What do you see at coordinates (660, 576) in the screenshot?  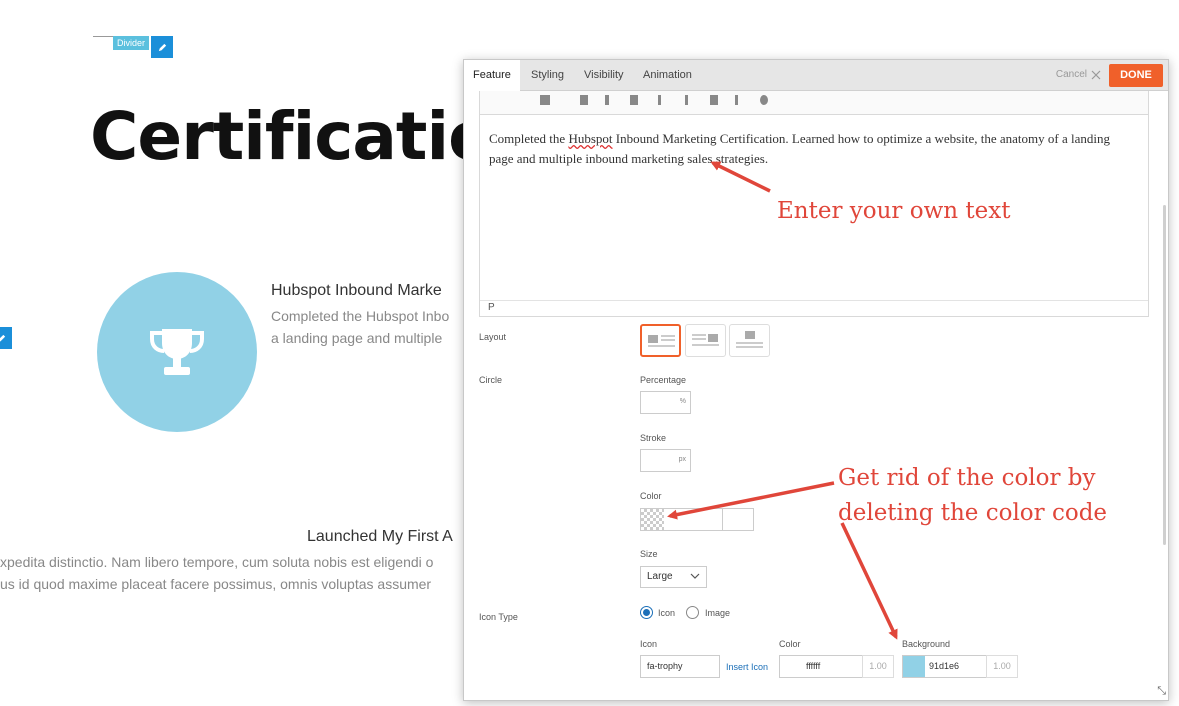 I see `size-value: Large` at bounding box center [660, 576].